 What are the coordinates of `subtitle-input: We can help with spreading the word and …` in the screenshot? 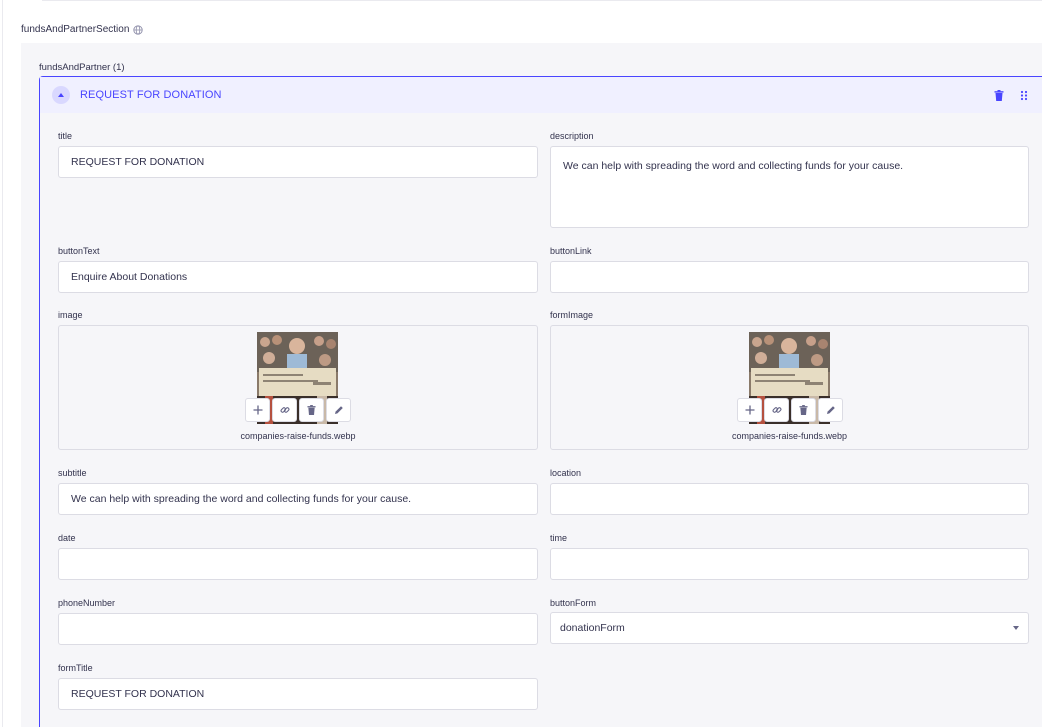 It's located at (298, 499).